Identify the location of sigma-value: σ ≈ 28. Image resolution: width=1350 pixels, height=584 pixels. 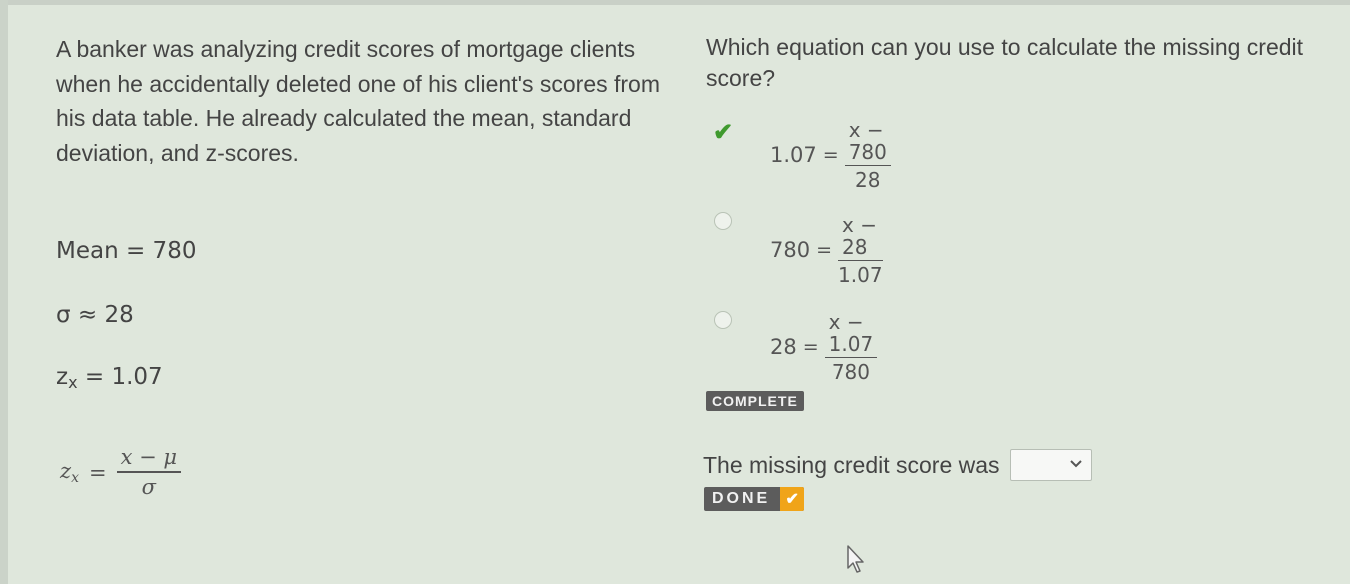
(95, 315).